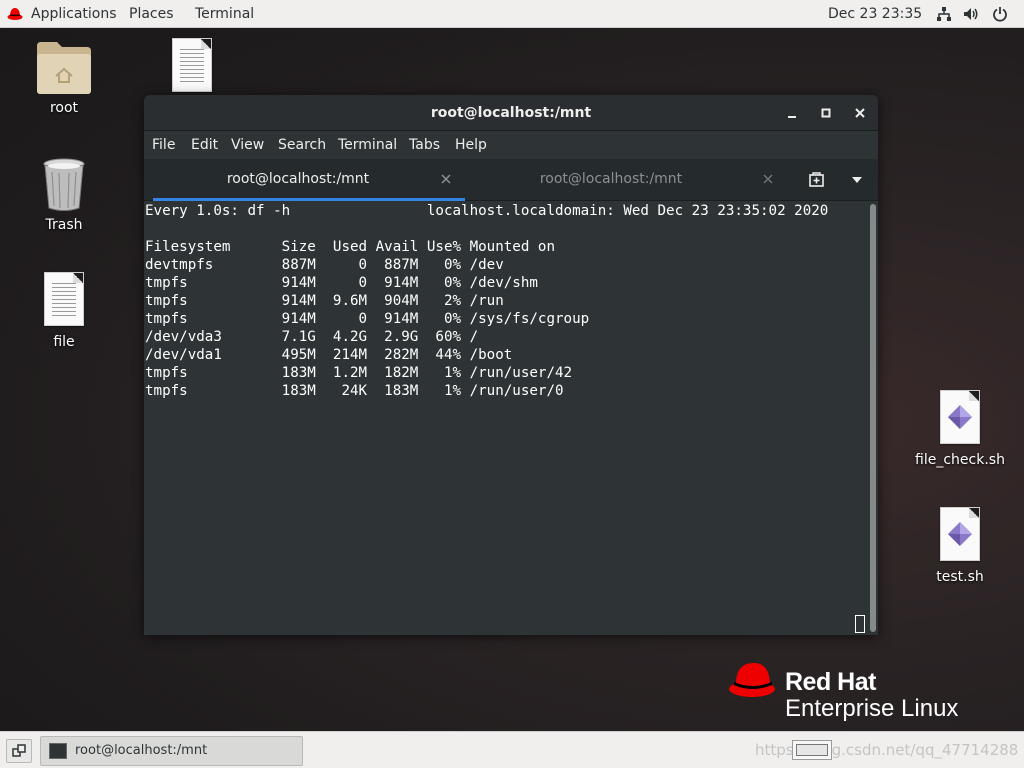  Describe the element at coordinates (960, 460) in the screenshot. I see `desktop-icon-label: file_check.sh` at that location.